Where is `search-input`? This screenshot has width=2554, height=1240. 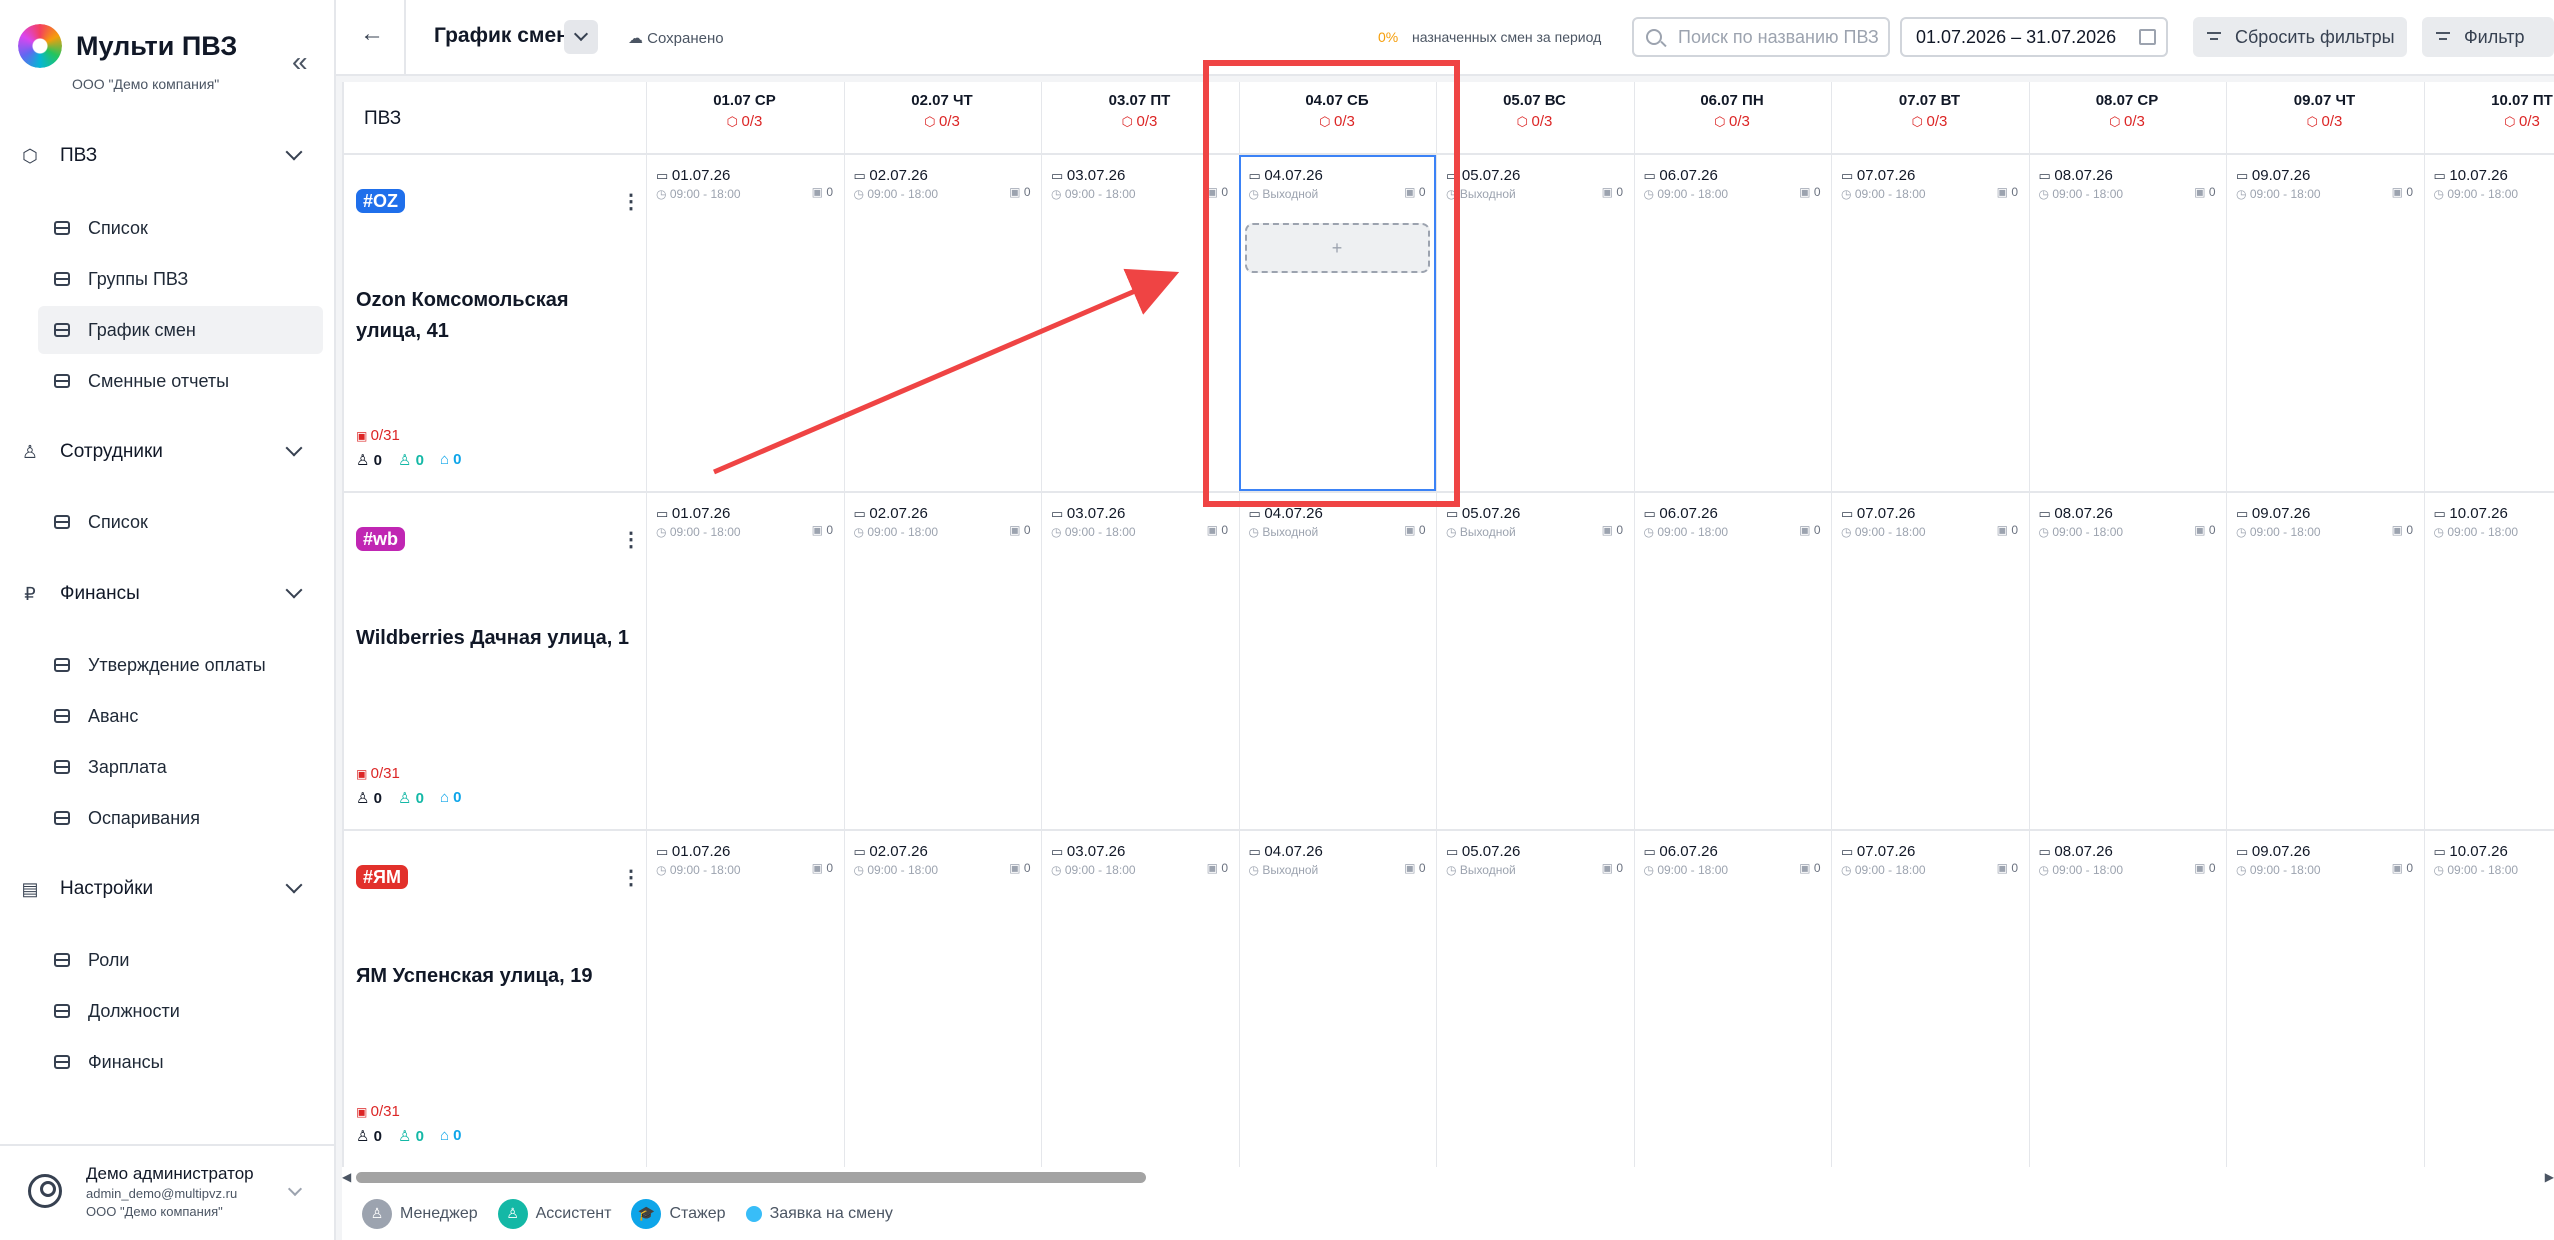 search-input is located at coordinates (1778, 37).